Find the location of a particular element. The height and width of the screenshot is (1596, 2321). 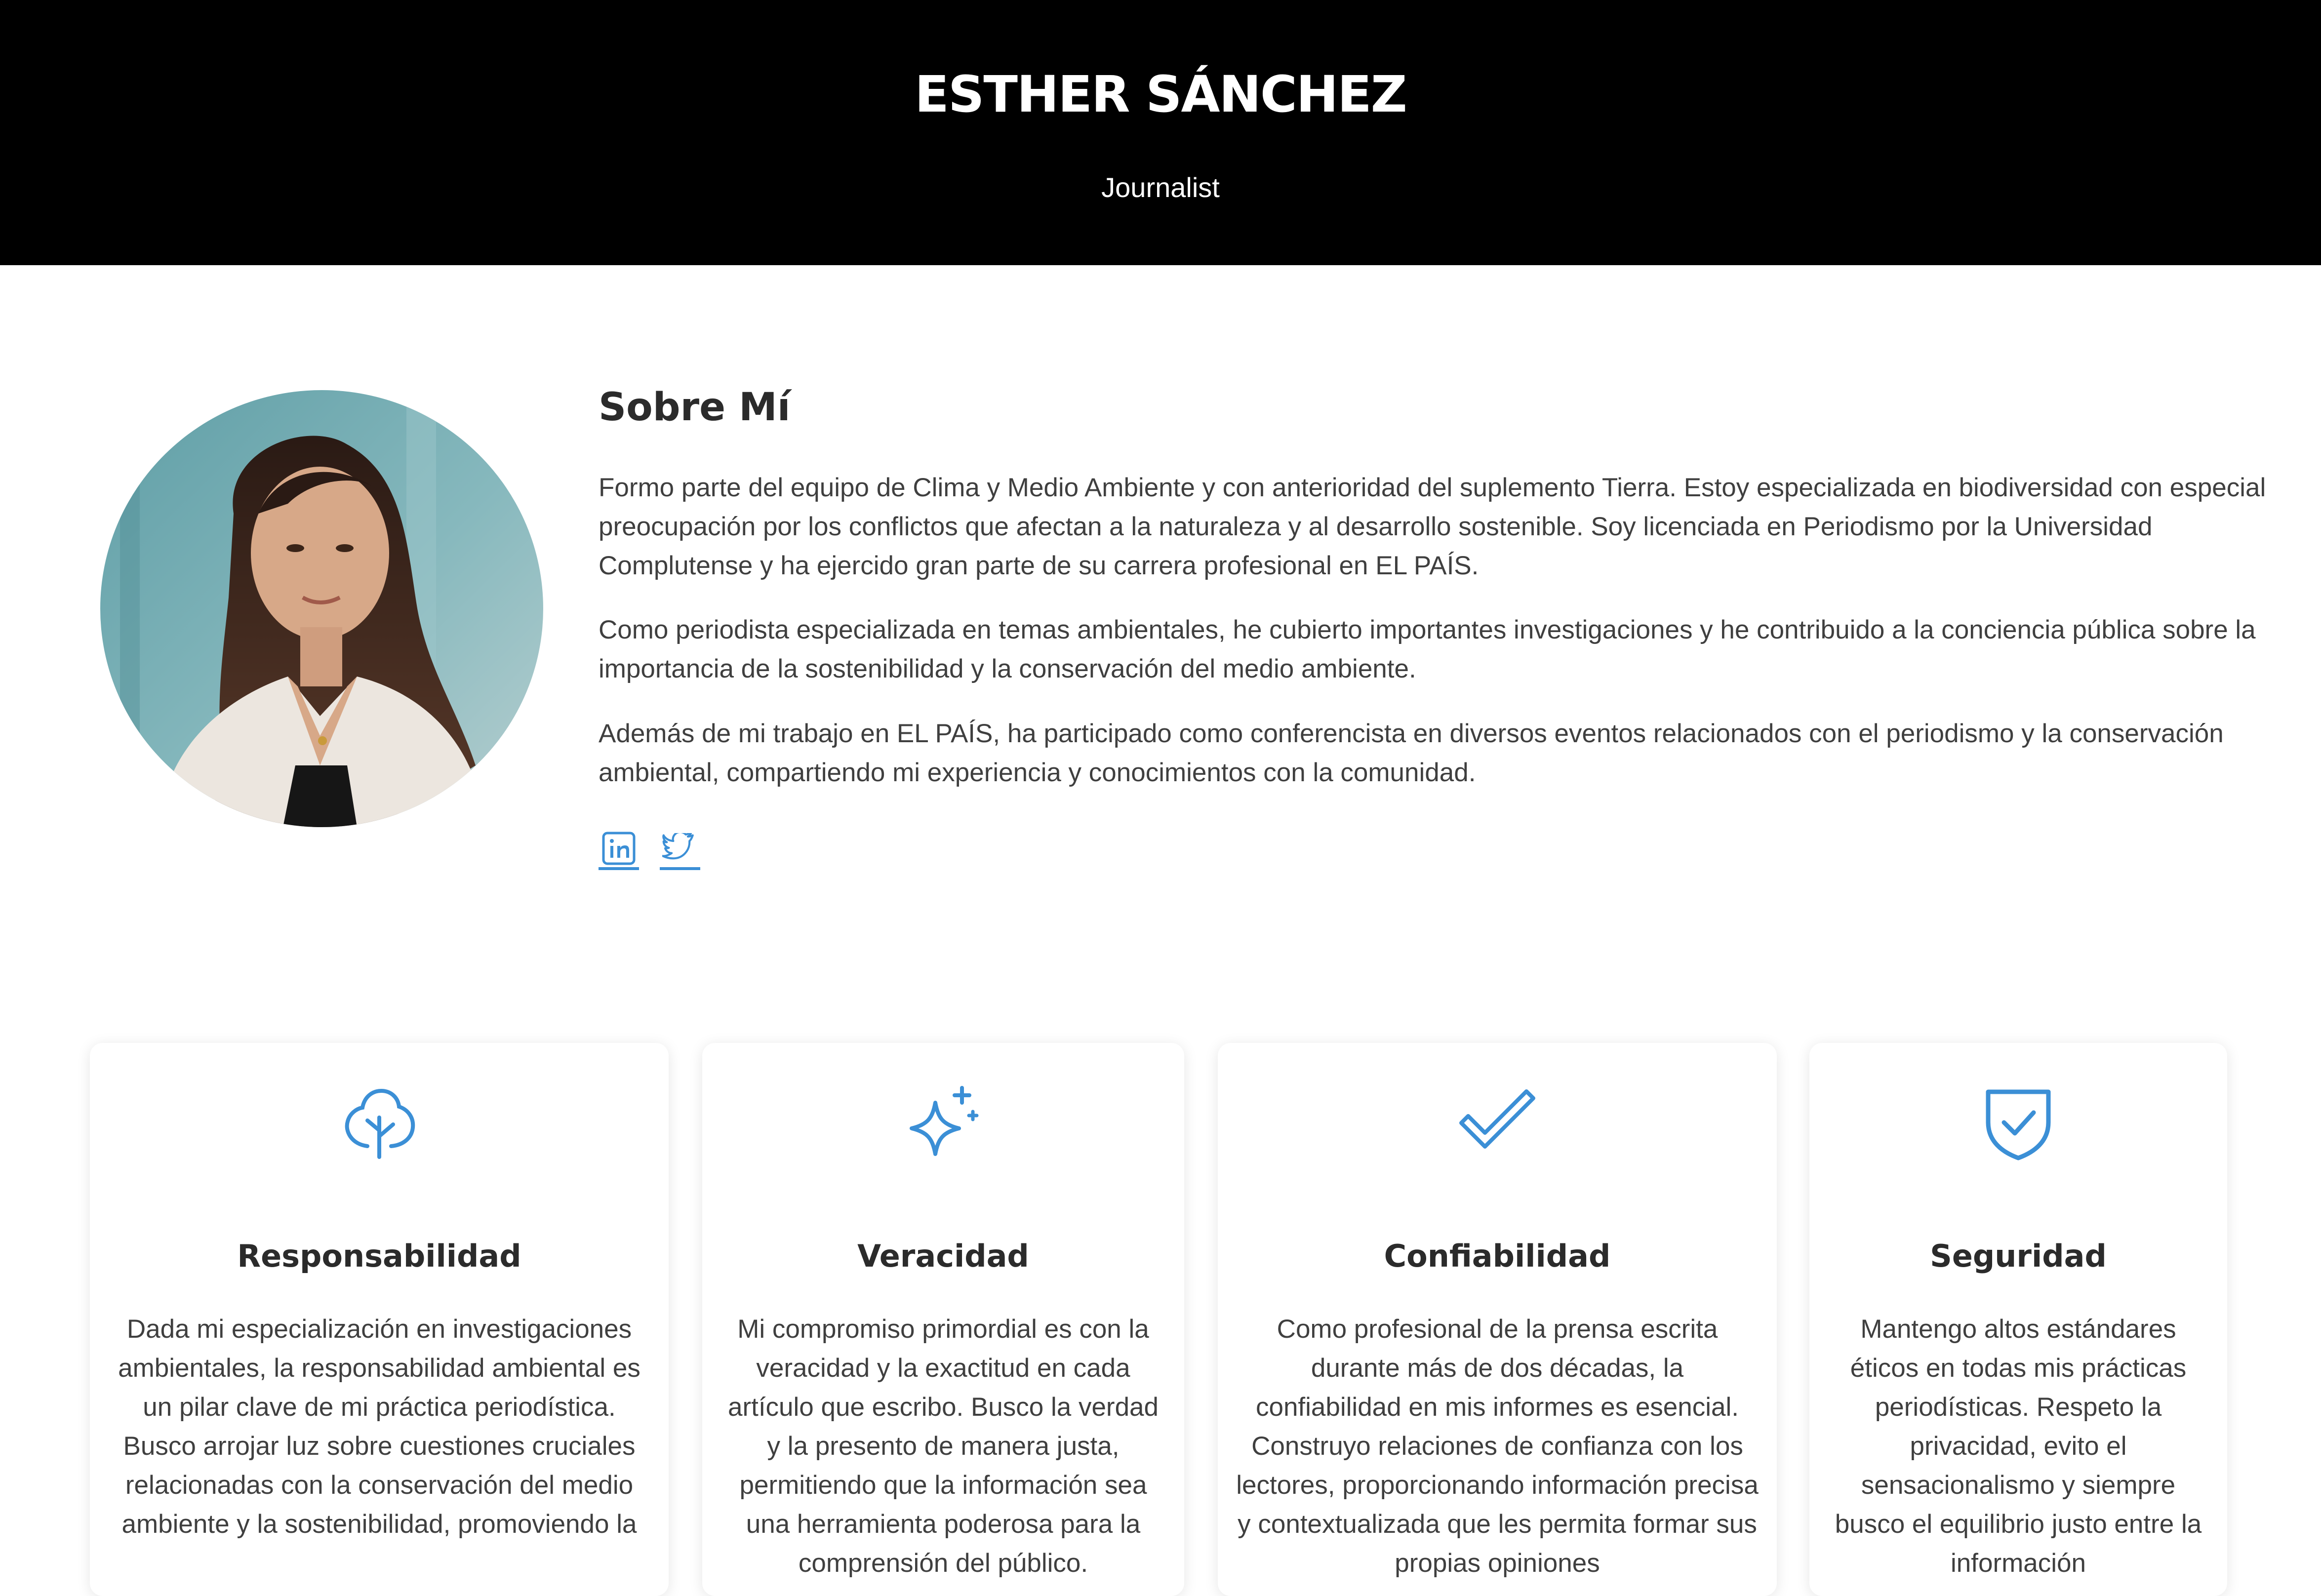

twitter-icon is located at coordinates (678, 846).